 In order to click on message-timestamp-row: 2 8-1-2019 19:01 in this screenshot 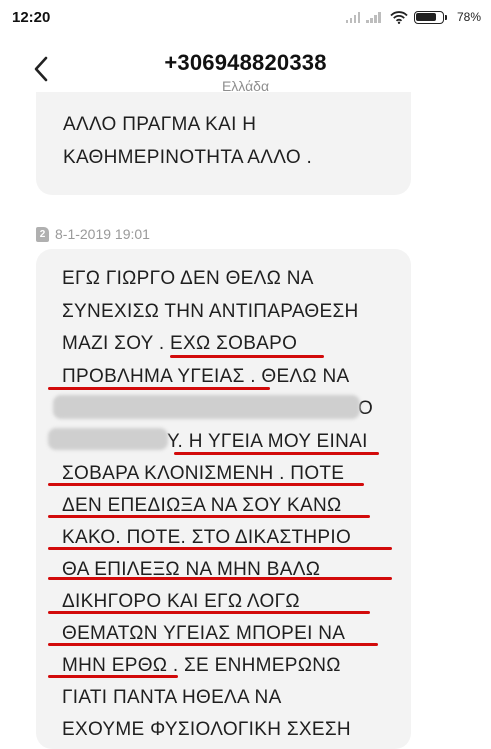, I will do `click(93, 234)`.